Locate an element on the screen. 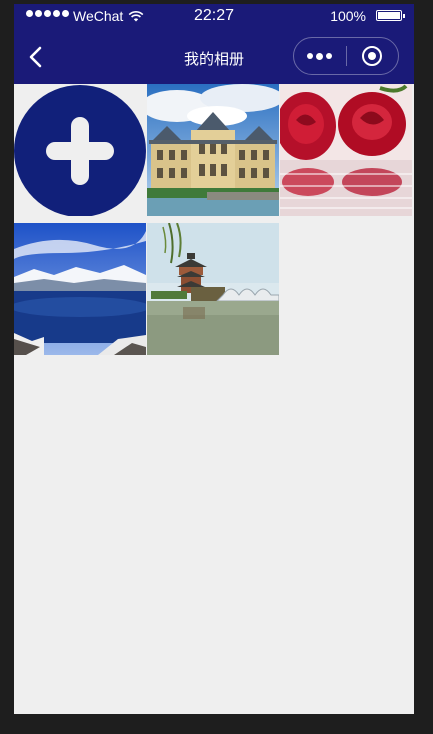 This screenshot has width=433, height=734. mini-program-capsule is located at coordinates (346, 56).